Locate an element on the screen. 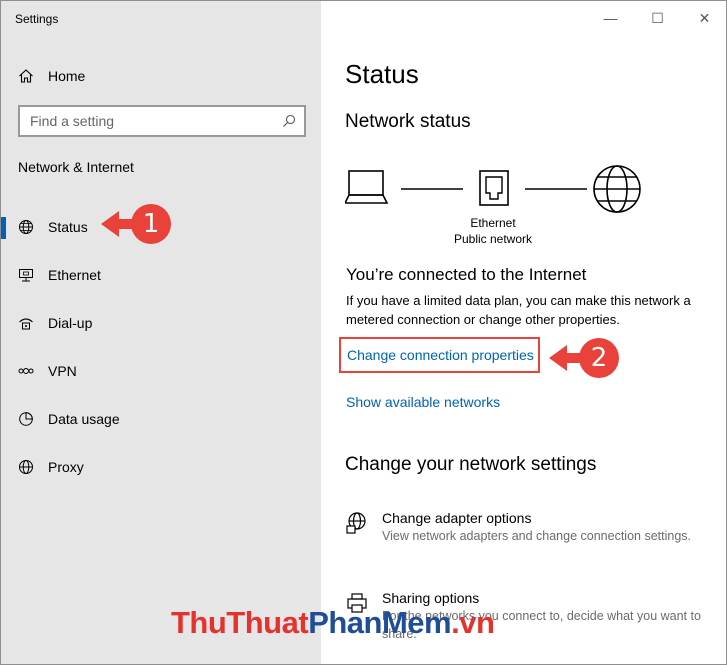  sidebar-item-label: Ethernet is located at coordinates (74, 275).